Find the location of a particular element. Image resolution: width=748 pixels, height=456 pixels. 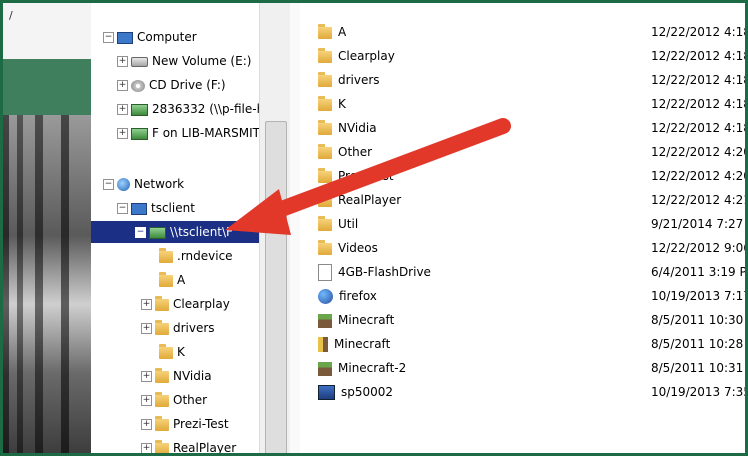

file-name-cell: Minecraft-2 is located at coordinates (362, 368).